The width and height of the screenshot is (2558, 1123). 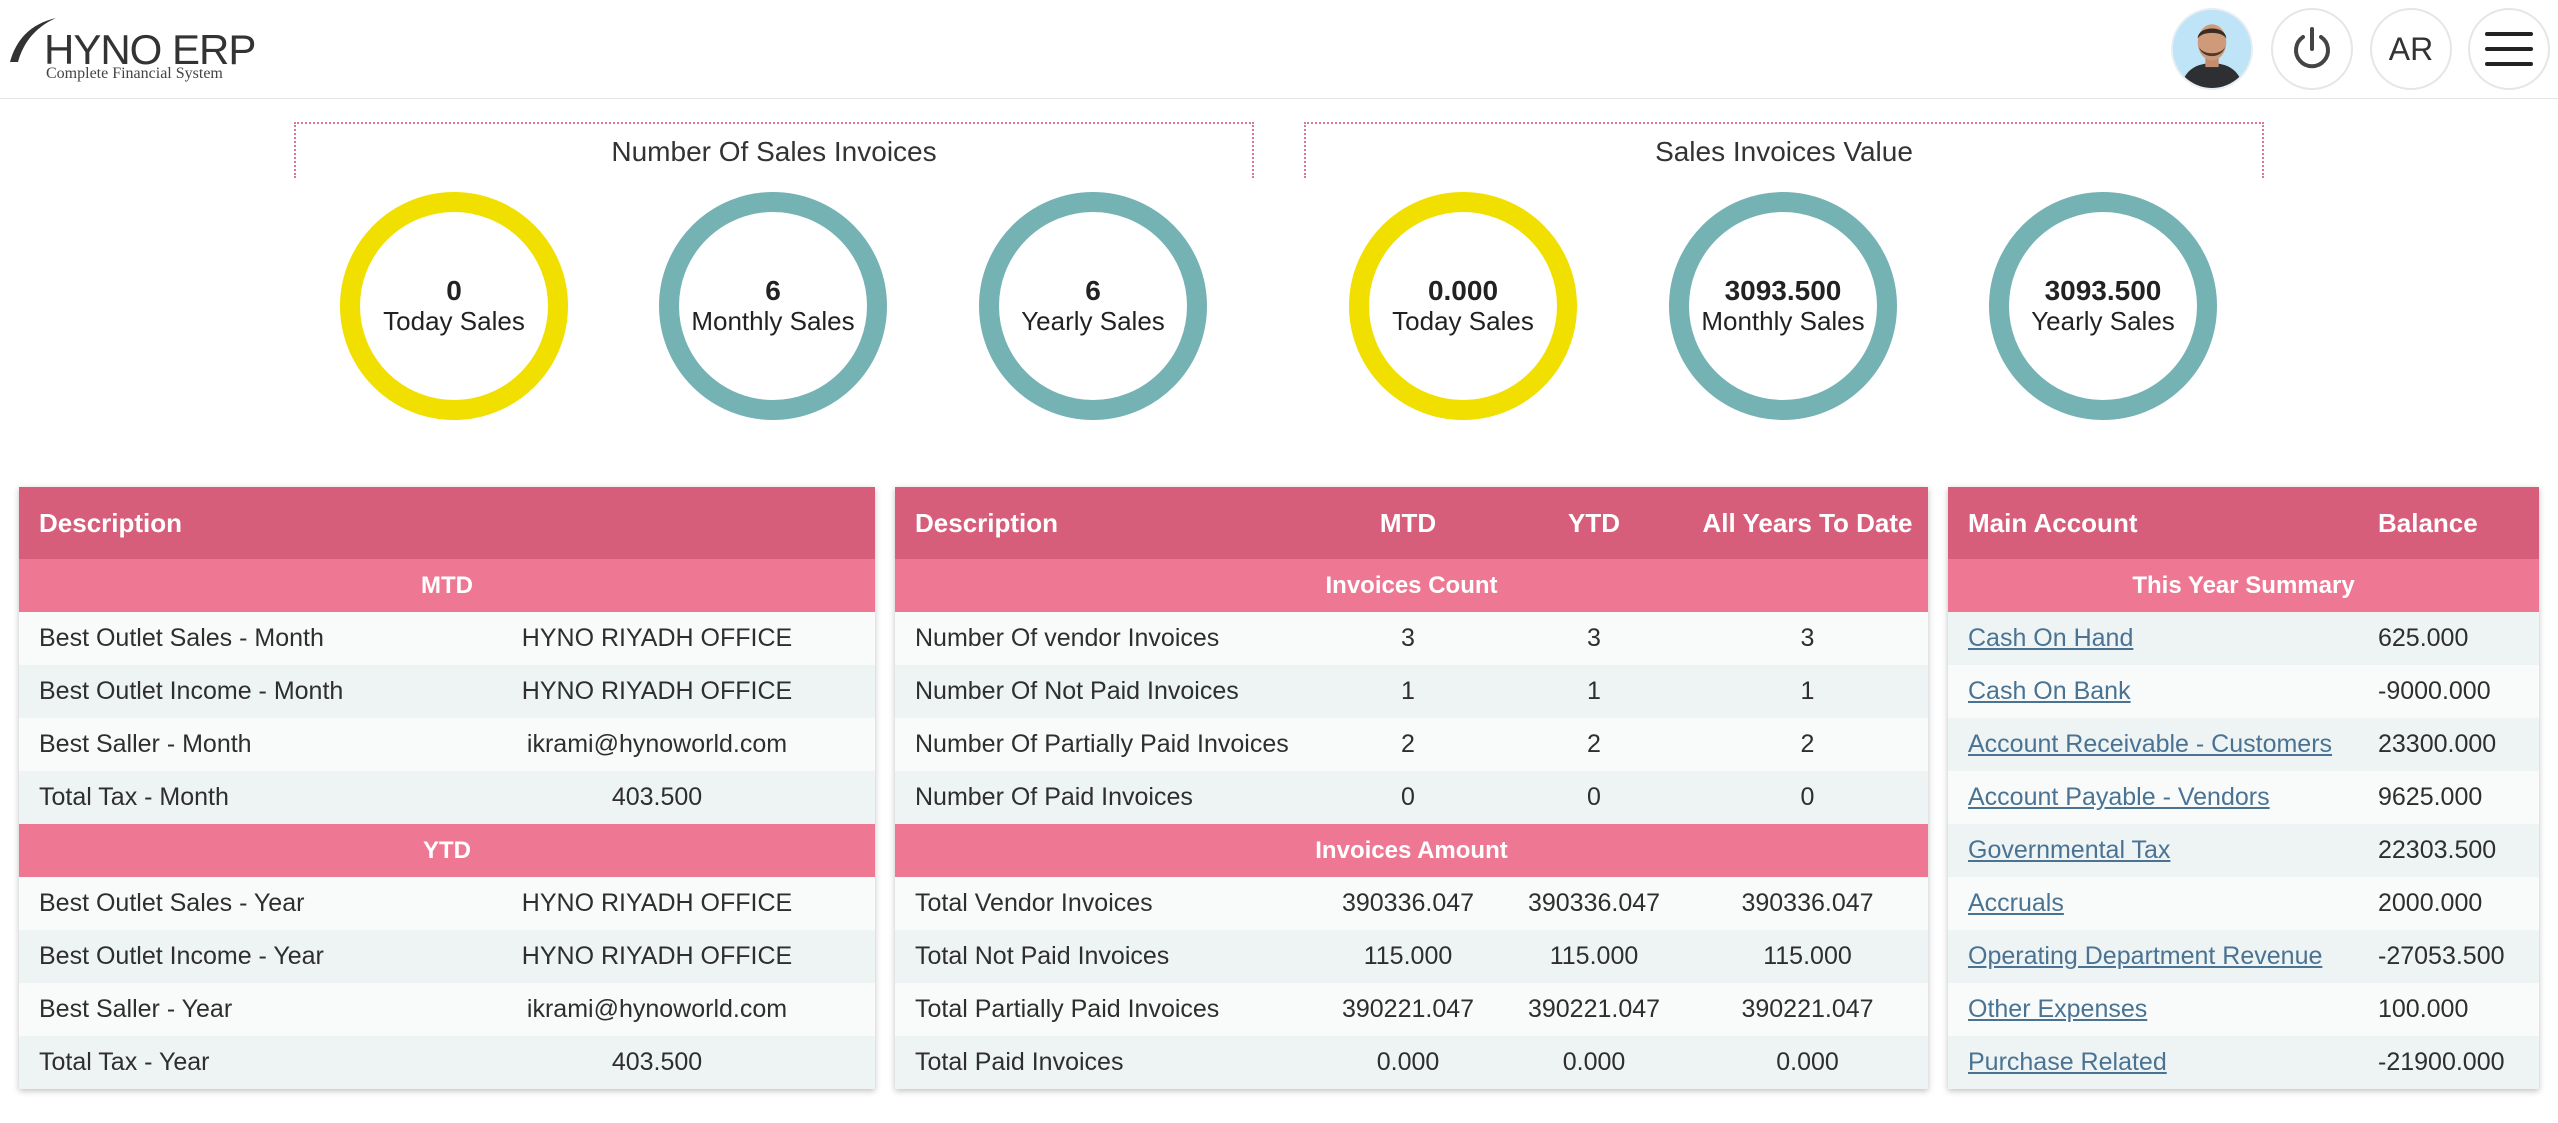 What do you see at coordinates (2150, 744) in the screenshot?
I see `account-link: Account Receivable - Customers` at bounding box center [2150, 744].